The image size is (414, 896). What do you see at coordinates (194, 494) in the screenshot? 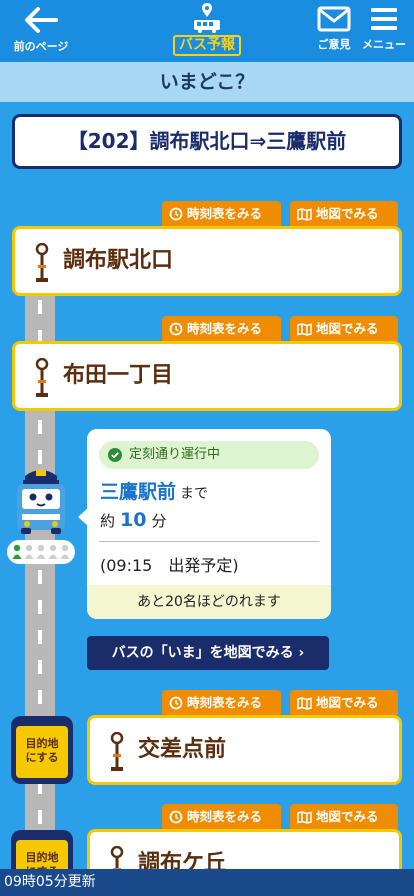
I see `destination-suffix: まで` at bounding box center [194, 494].